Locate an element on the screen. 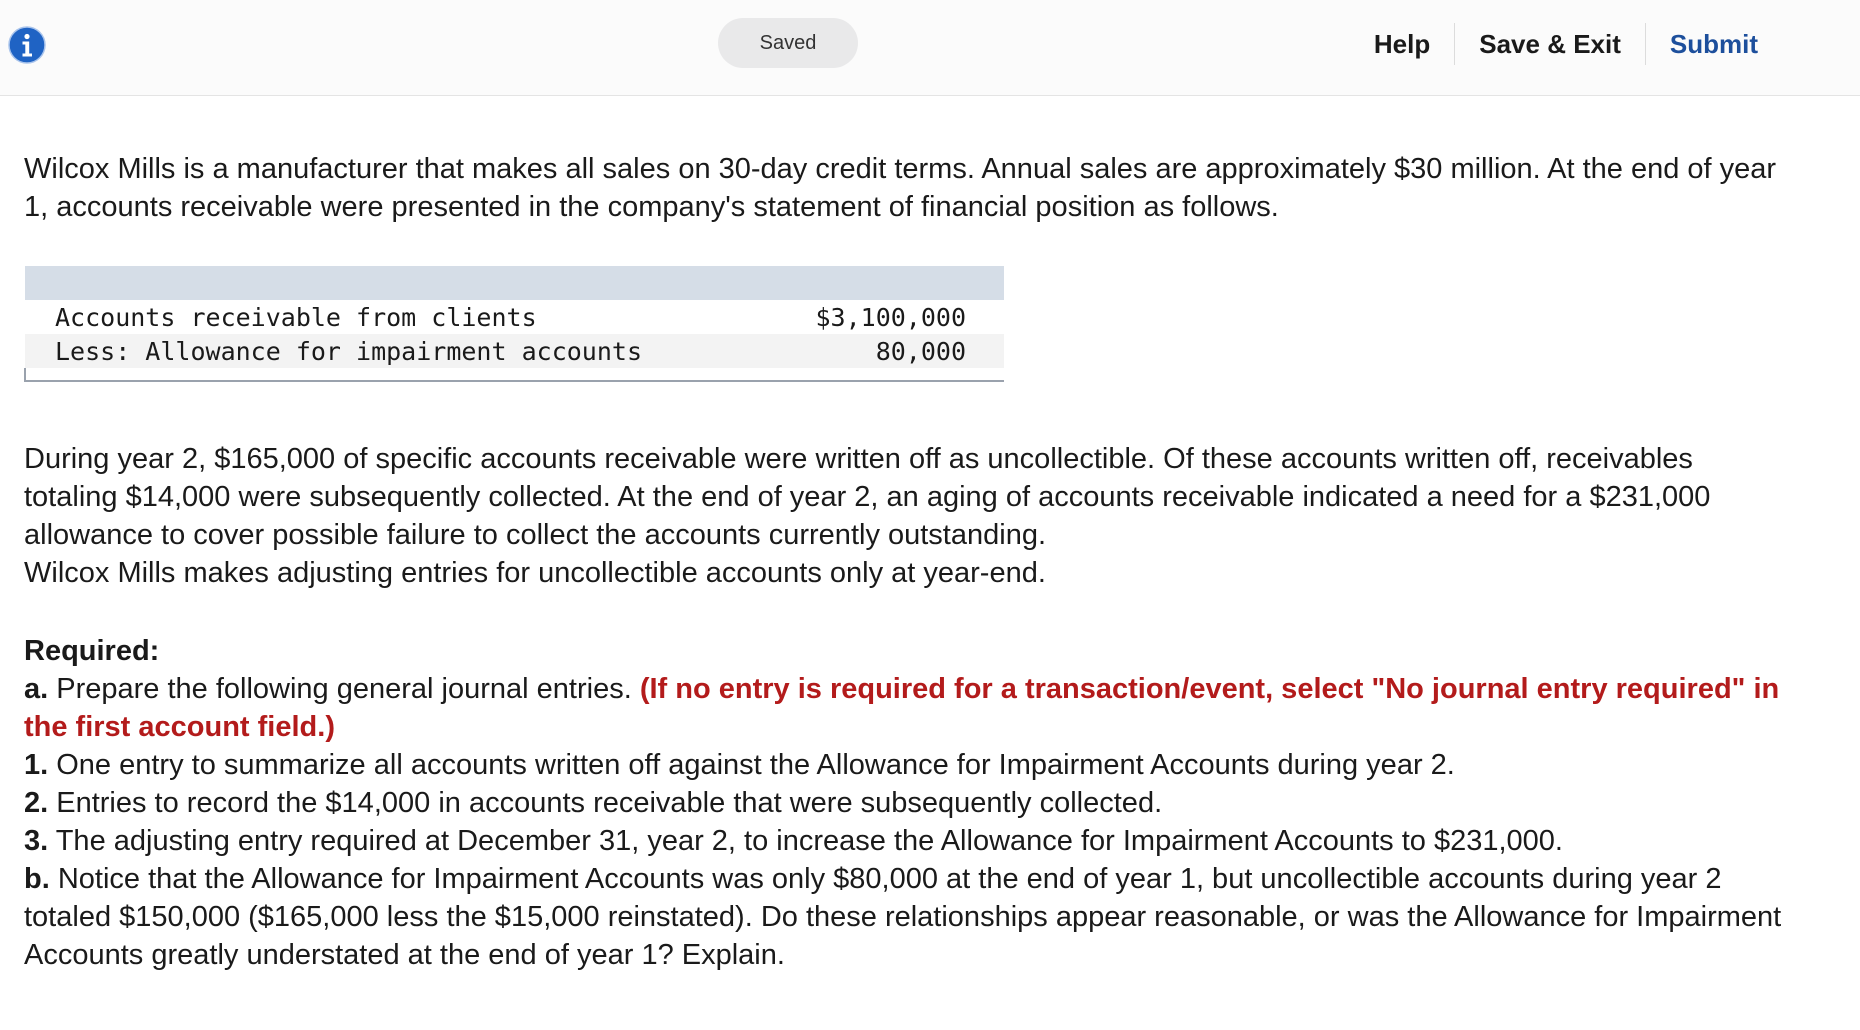 The height and width of the screenshot is (1030, 1860). item-number: 1. is located at coordinates (36, 765).